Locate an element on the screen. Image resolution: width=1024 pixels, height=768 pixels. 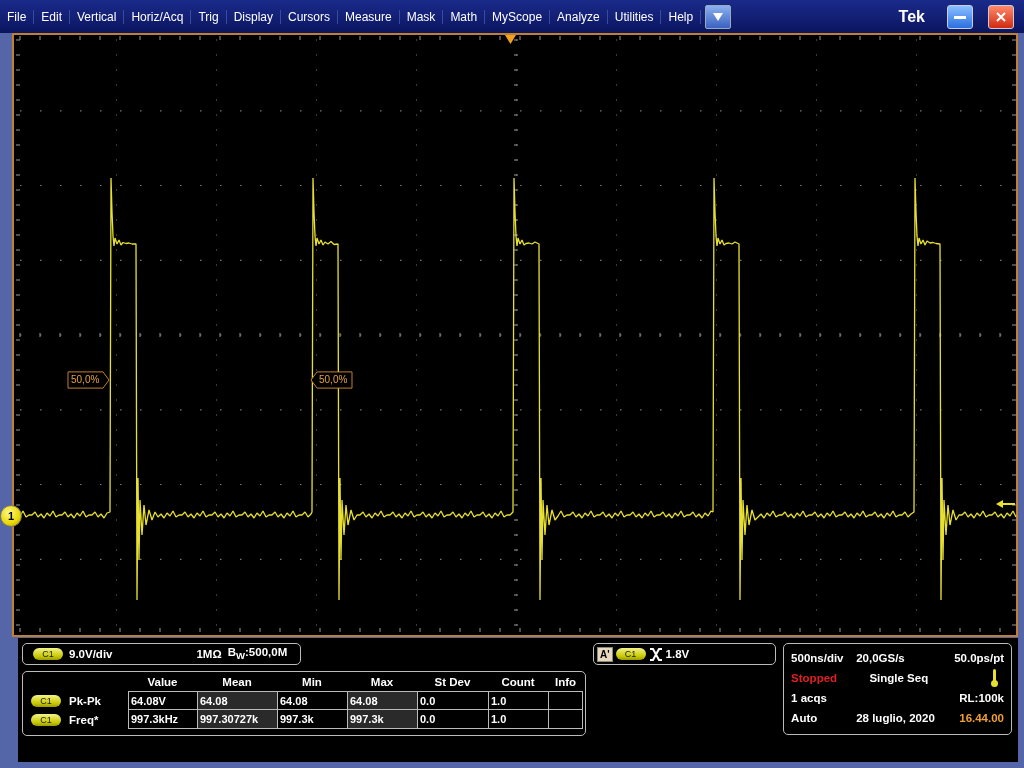
trigger-mode: Auto is located at coordinates (805, 718).